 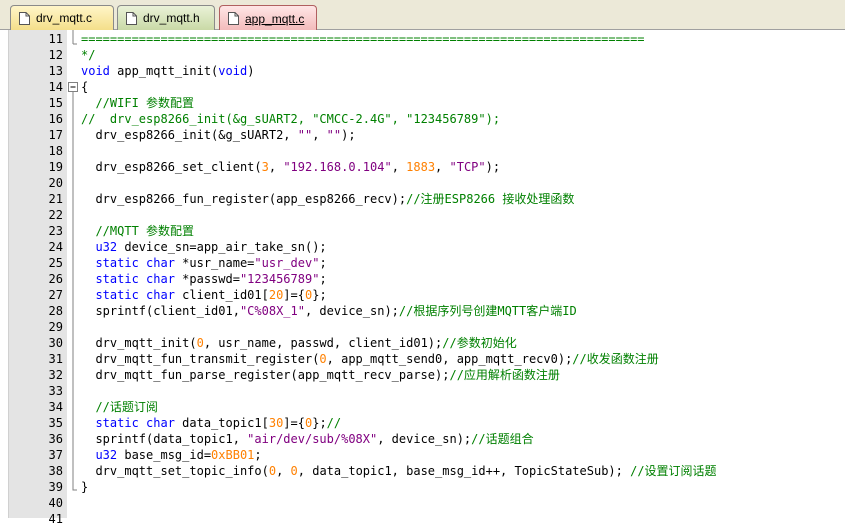 What do you see at coordinates (110, 423) in the screenshot?
I see `keyword: static` at bounding box center [110, 423].